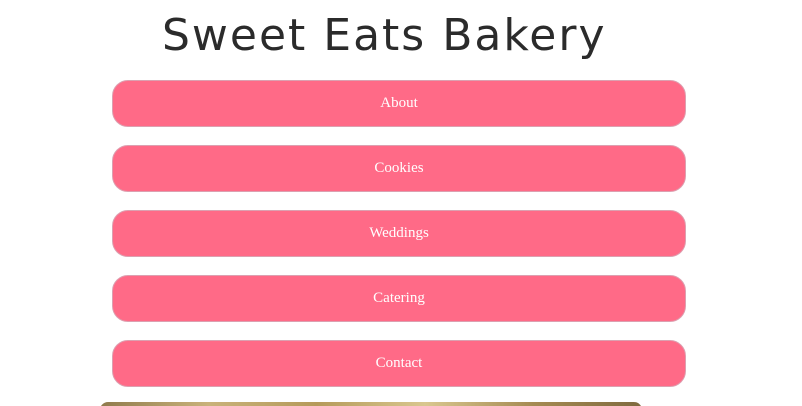 The width and height of the screenshot is (802, 406). Describe the element at coordinates (399, 168) in the screenshot. I see `nav-button-cookies: Cookies` at that location.